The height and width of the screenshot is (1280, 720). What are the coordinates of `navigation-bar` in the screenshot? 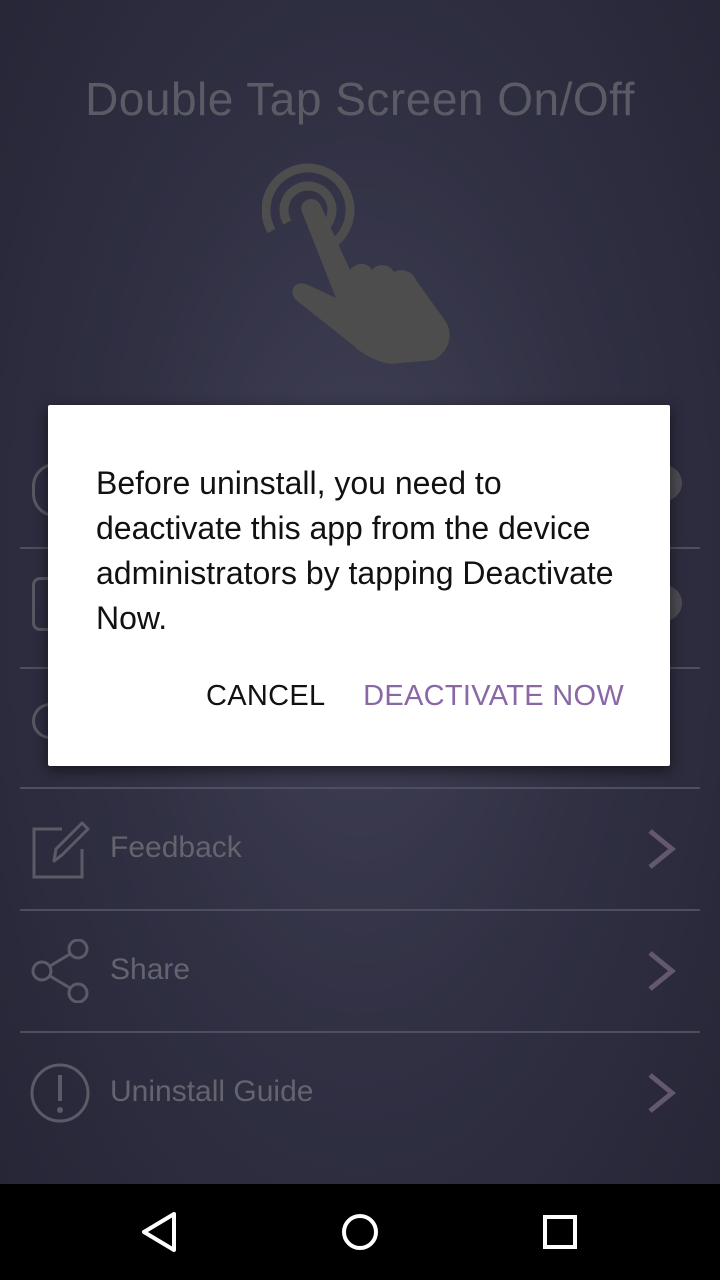 It's located at (360, 1232).